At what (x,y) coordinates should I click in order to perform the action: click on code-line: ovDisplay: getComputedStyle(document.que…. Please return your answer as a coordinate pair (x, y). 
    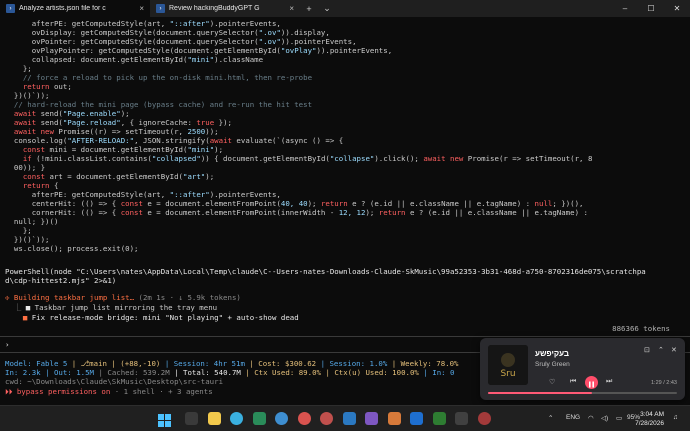
    Looking at the image, I should click on (180, 32).